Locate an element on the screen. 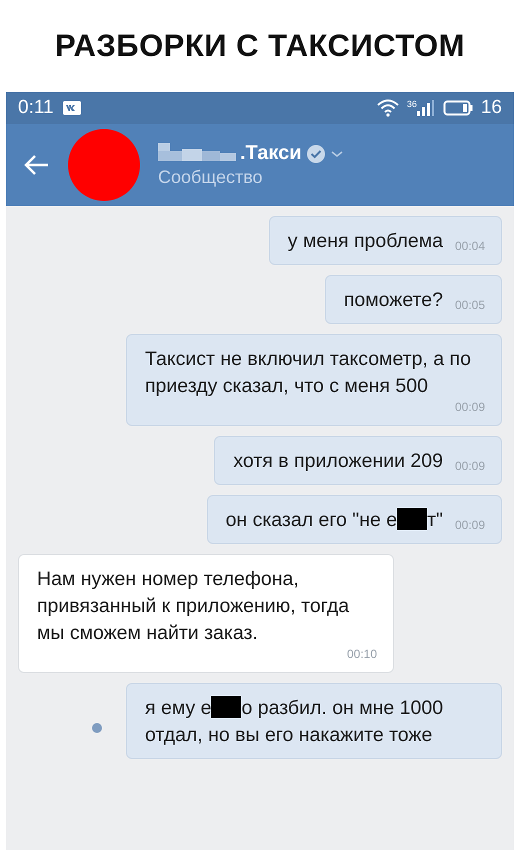 Image resolution: width=520 pixels, height=850 pixels. community-subtitle: Сообщество is located at coordinates (211, 177).